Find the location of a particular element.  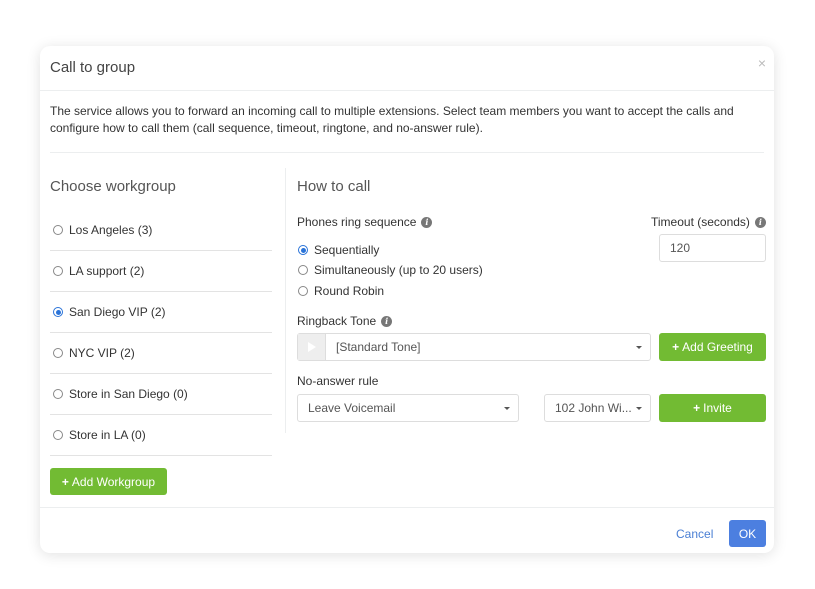

workgroup-label: San Diego VIP (2) is located at coordinates (117, 312).